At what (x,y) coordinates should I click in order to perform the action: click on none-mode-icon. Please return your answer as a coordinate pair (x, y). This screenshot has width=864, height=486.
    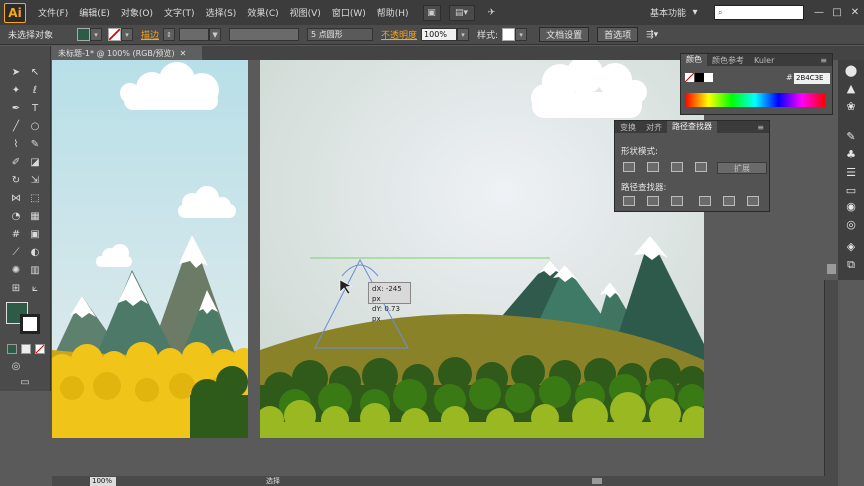
    Looking at the image, I should click on (40, 349).